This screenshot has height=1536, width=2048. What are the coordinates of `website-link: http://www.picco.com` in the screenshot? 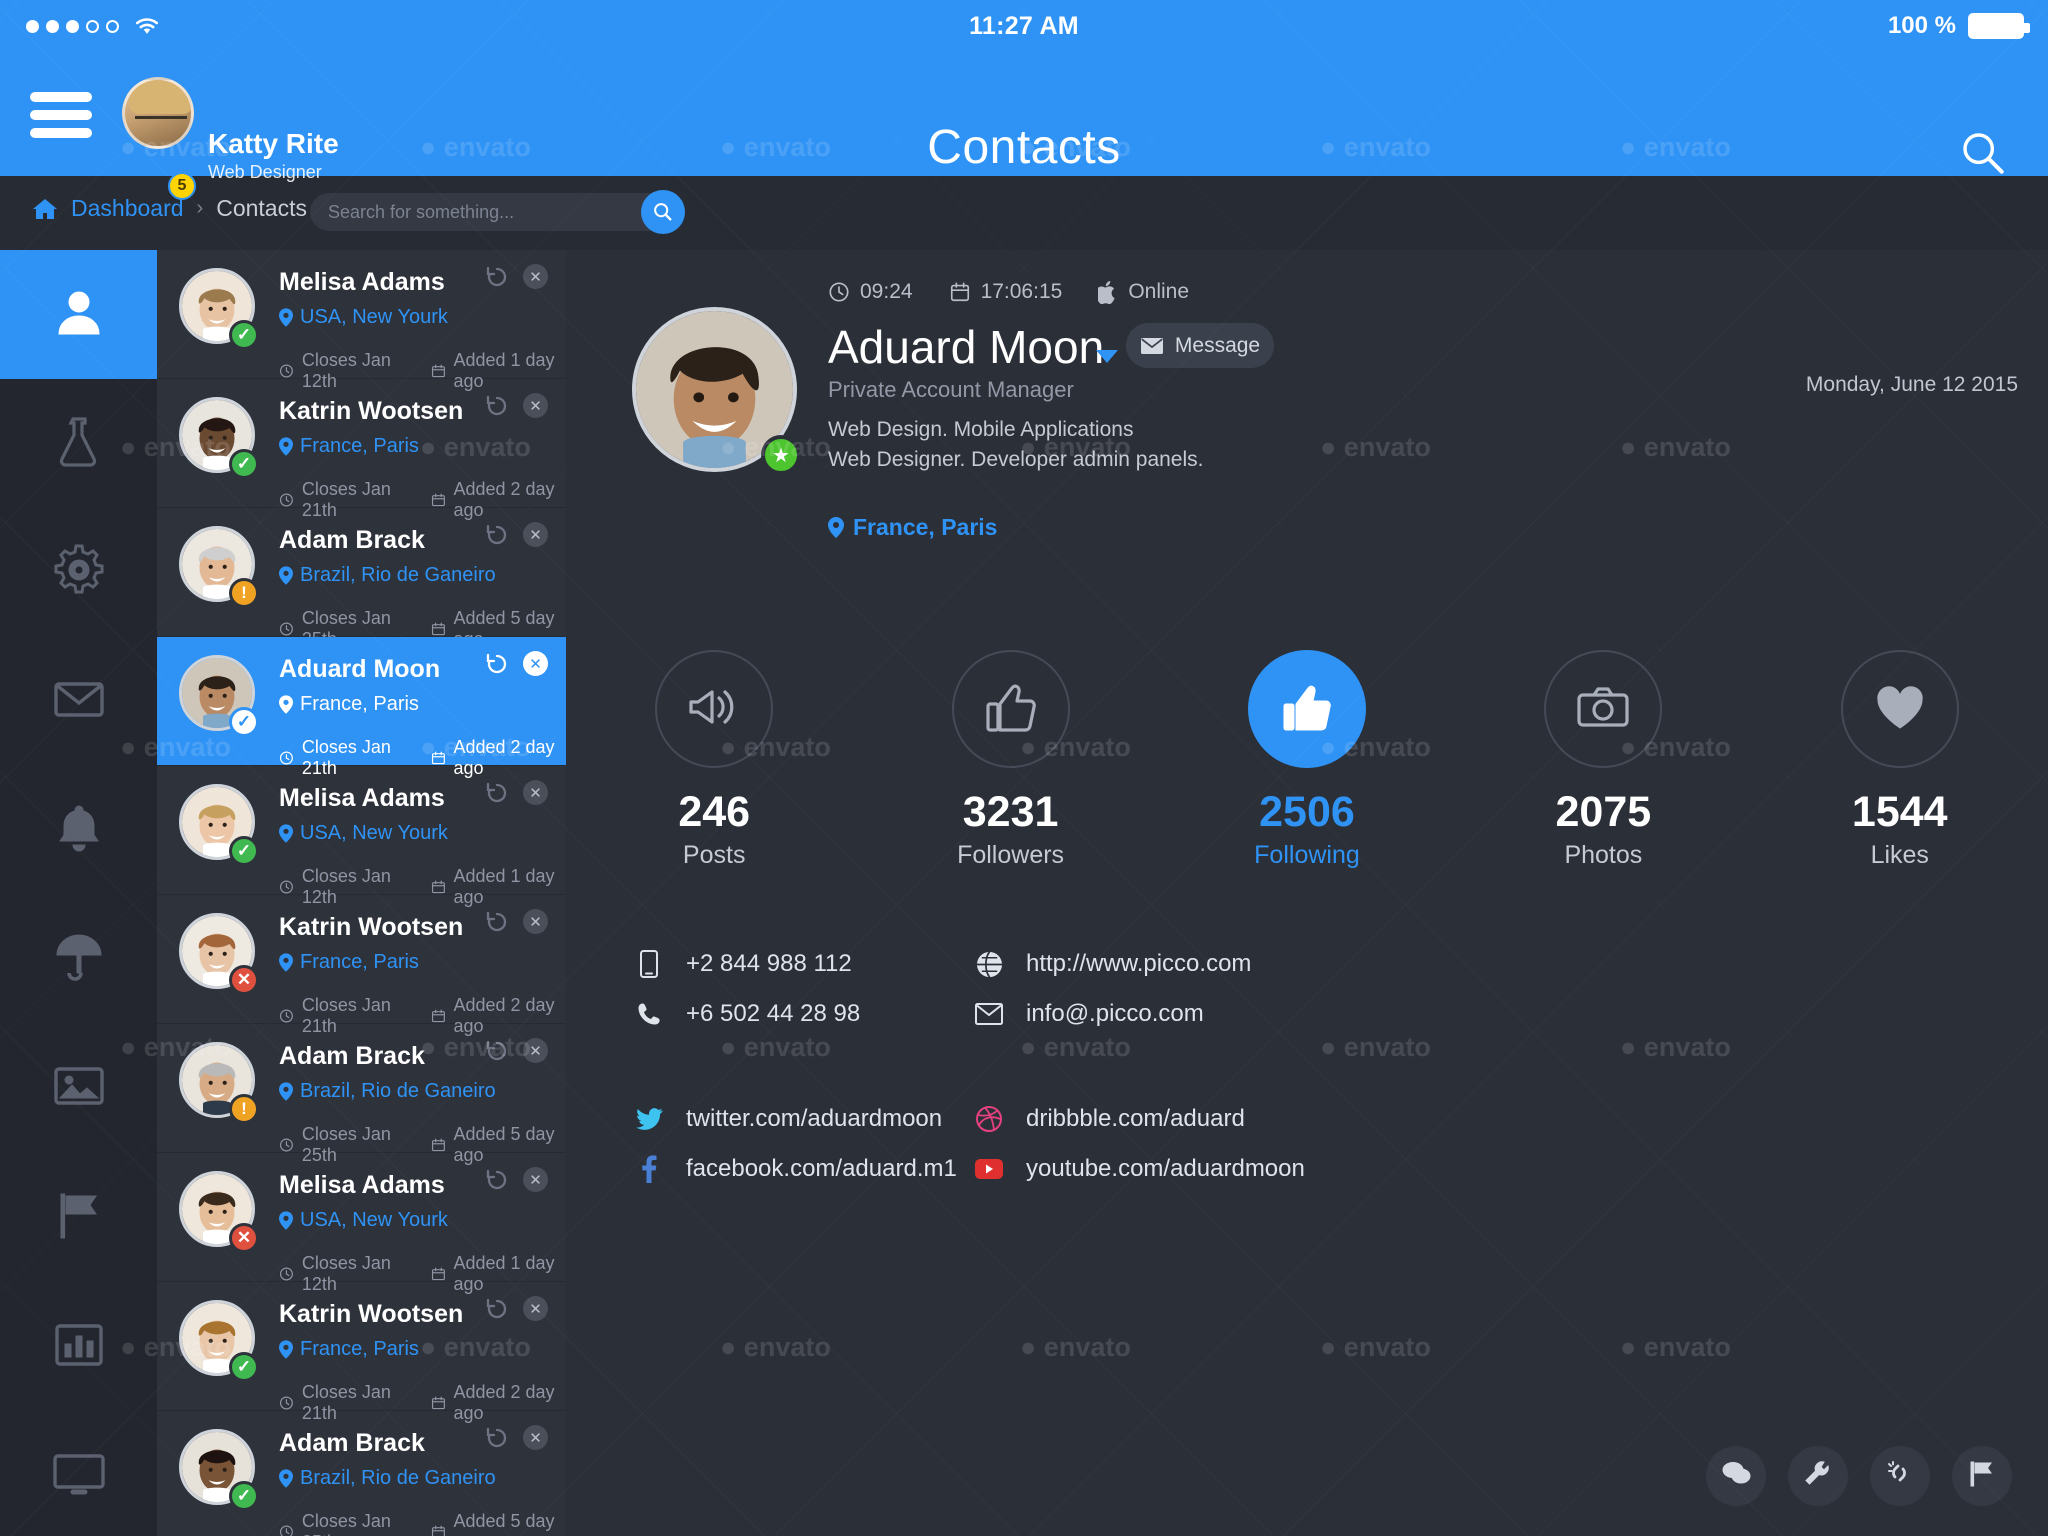 It's located at (1112, 964).